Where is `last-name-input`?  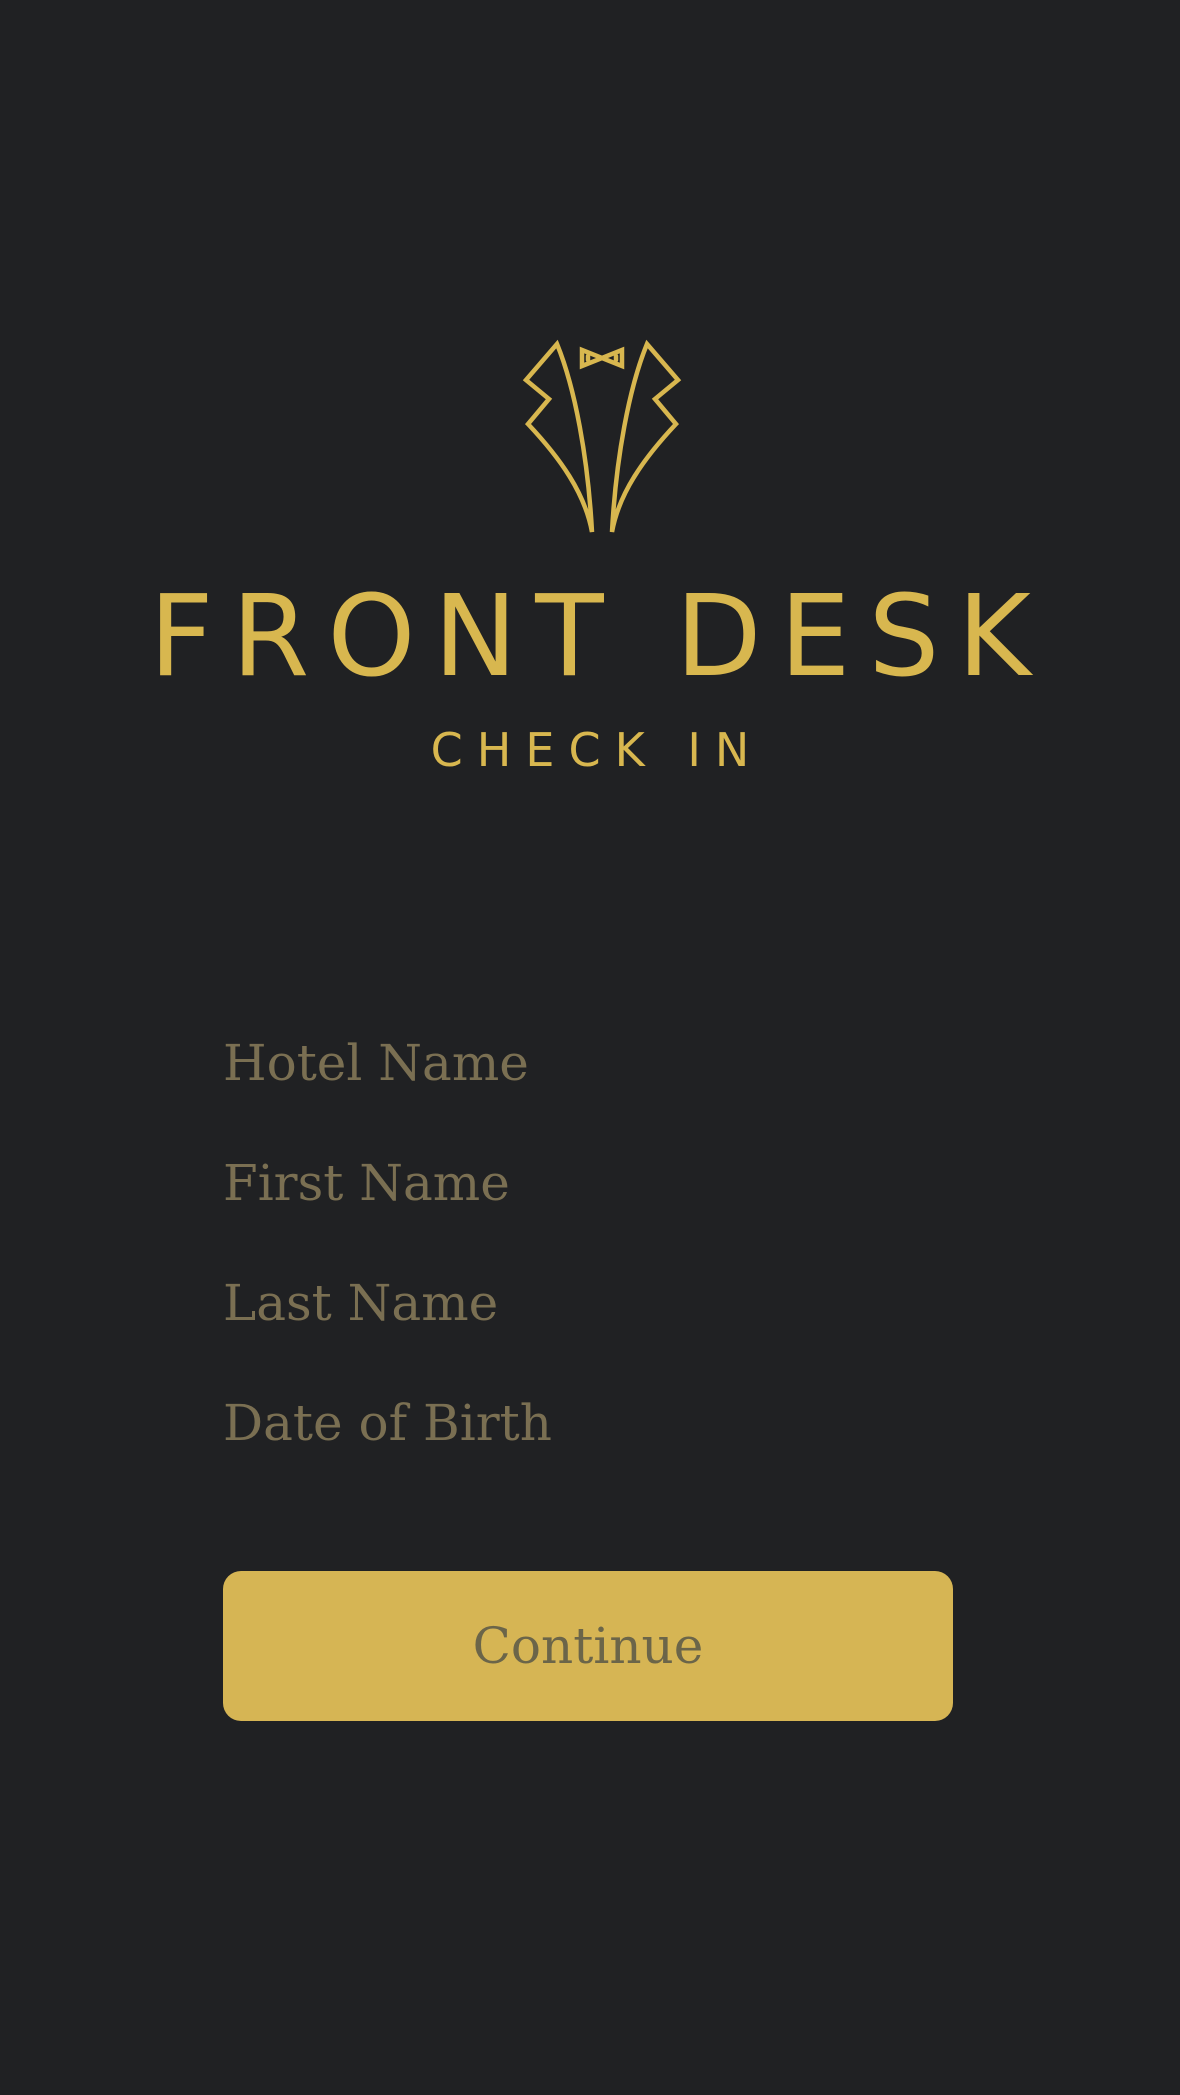 last-name-input is located at coordinates (588, 1303).